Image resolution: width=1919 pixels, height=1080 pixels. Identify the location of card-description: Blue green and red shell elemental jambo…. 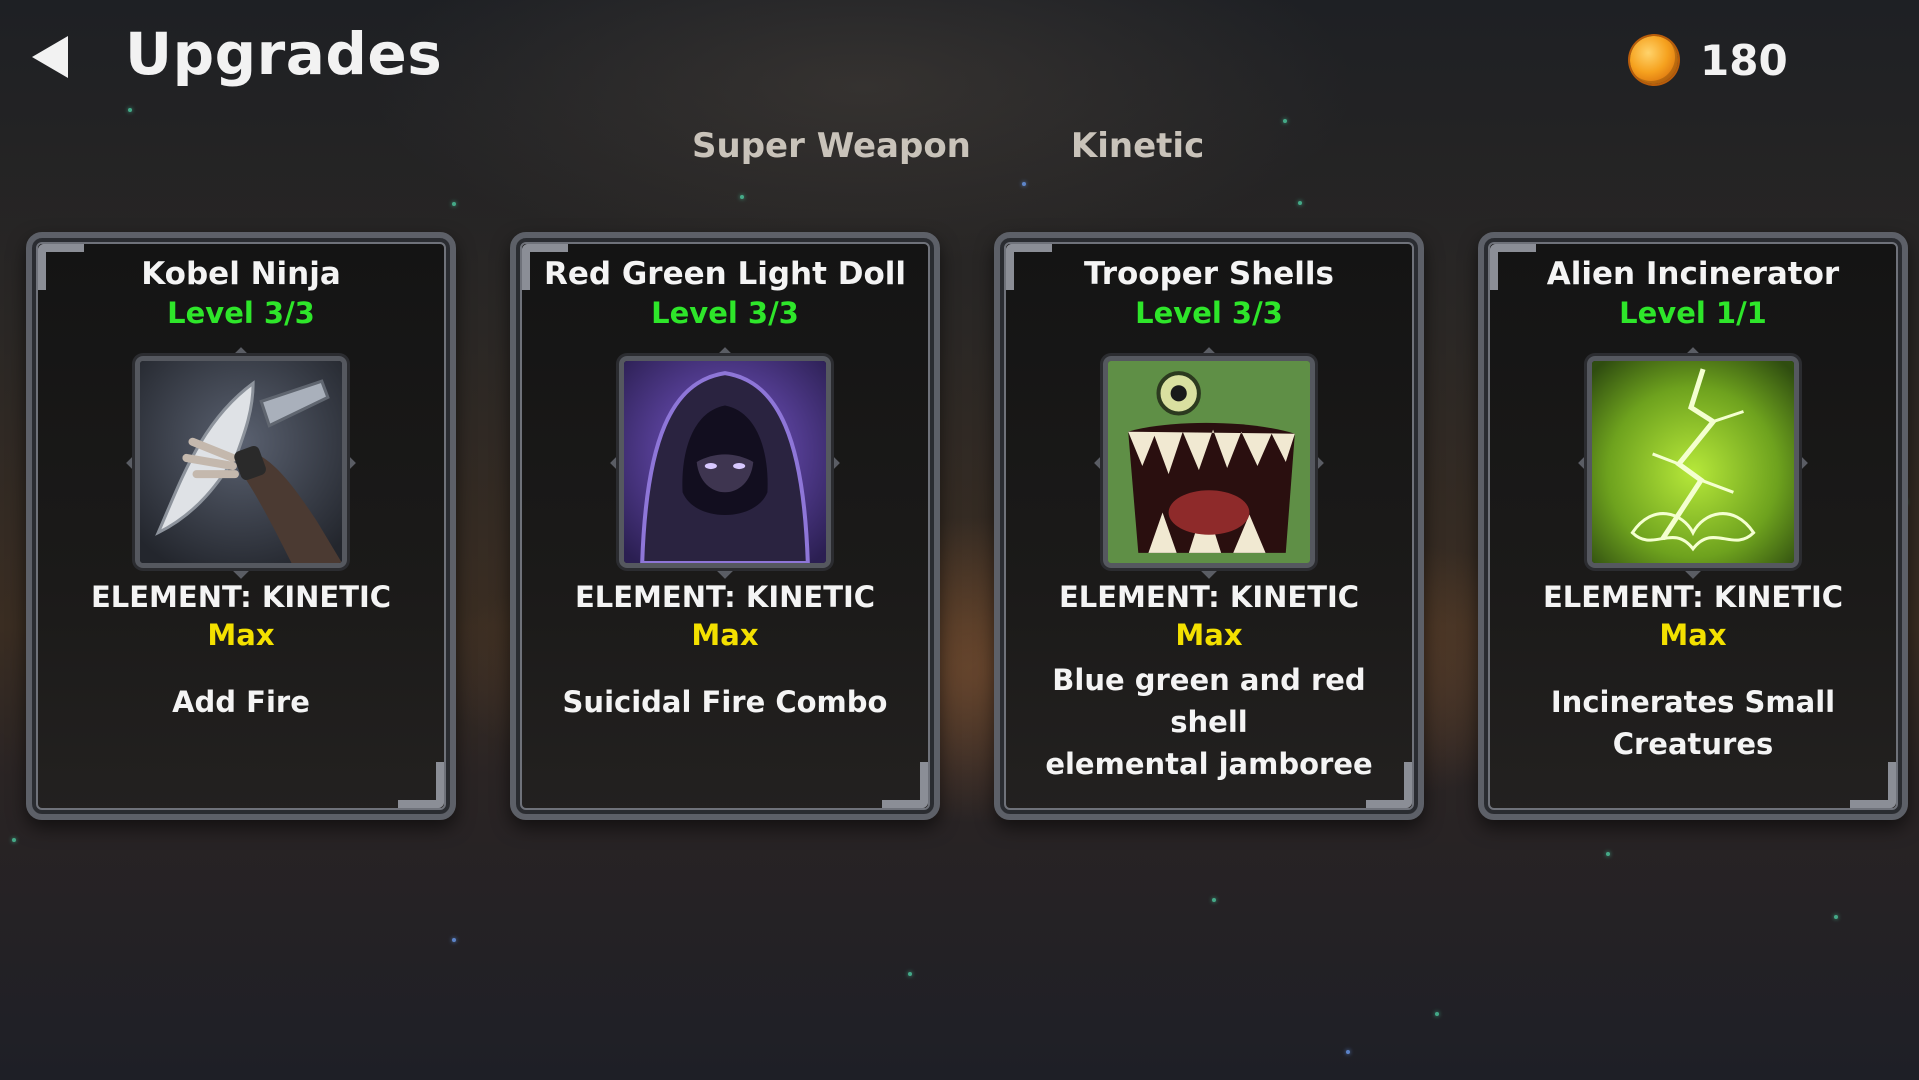
(1209, 722).